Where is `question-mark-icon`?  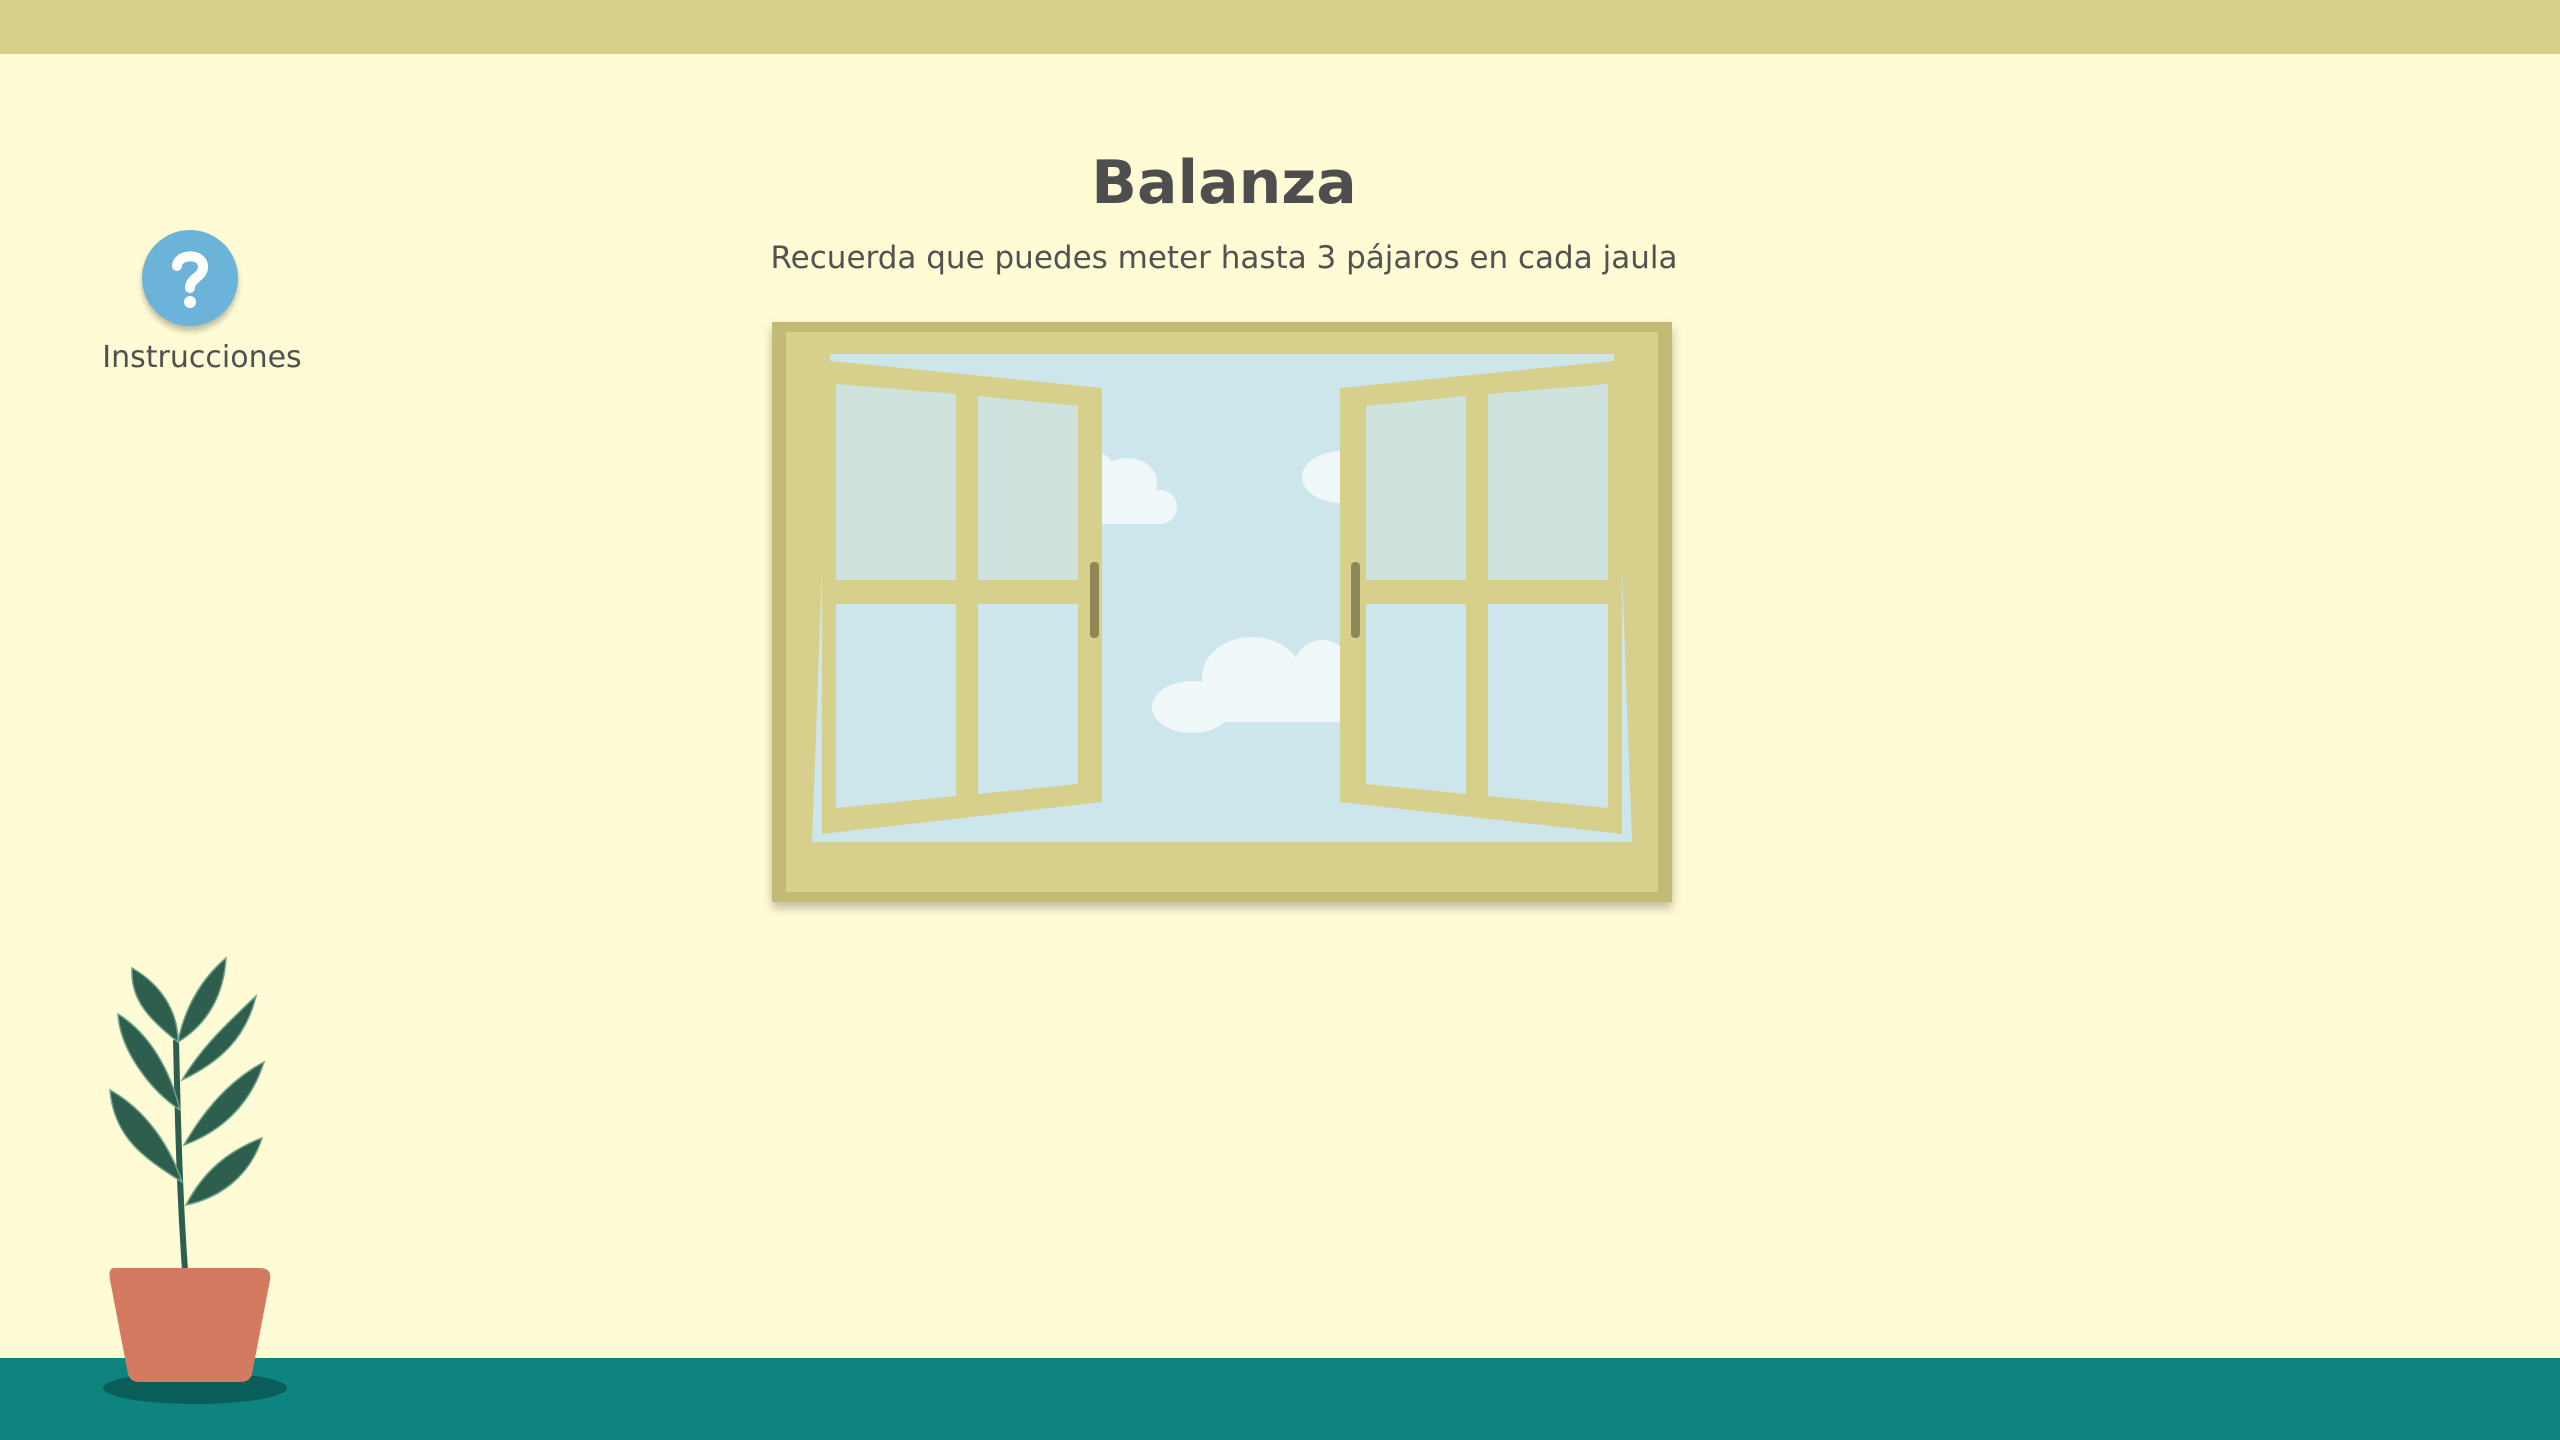 question-mark-icon is located at coordinates (190, 279).